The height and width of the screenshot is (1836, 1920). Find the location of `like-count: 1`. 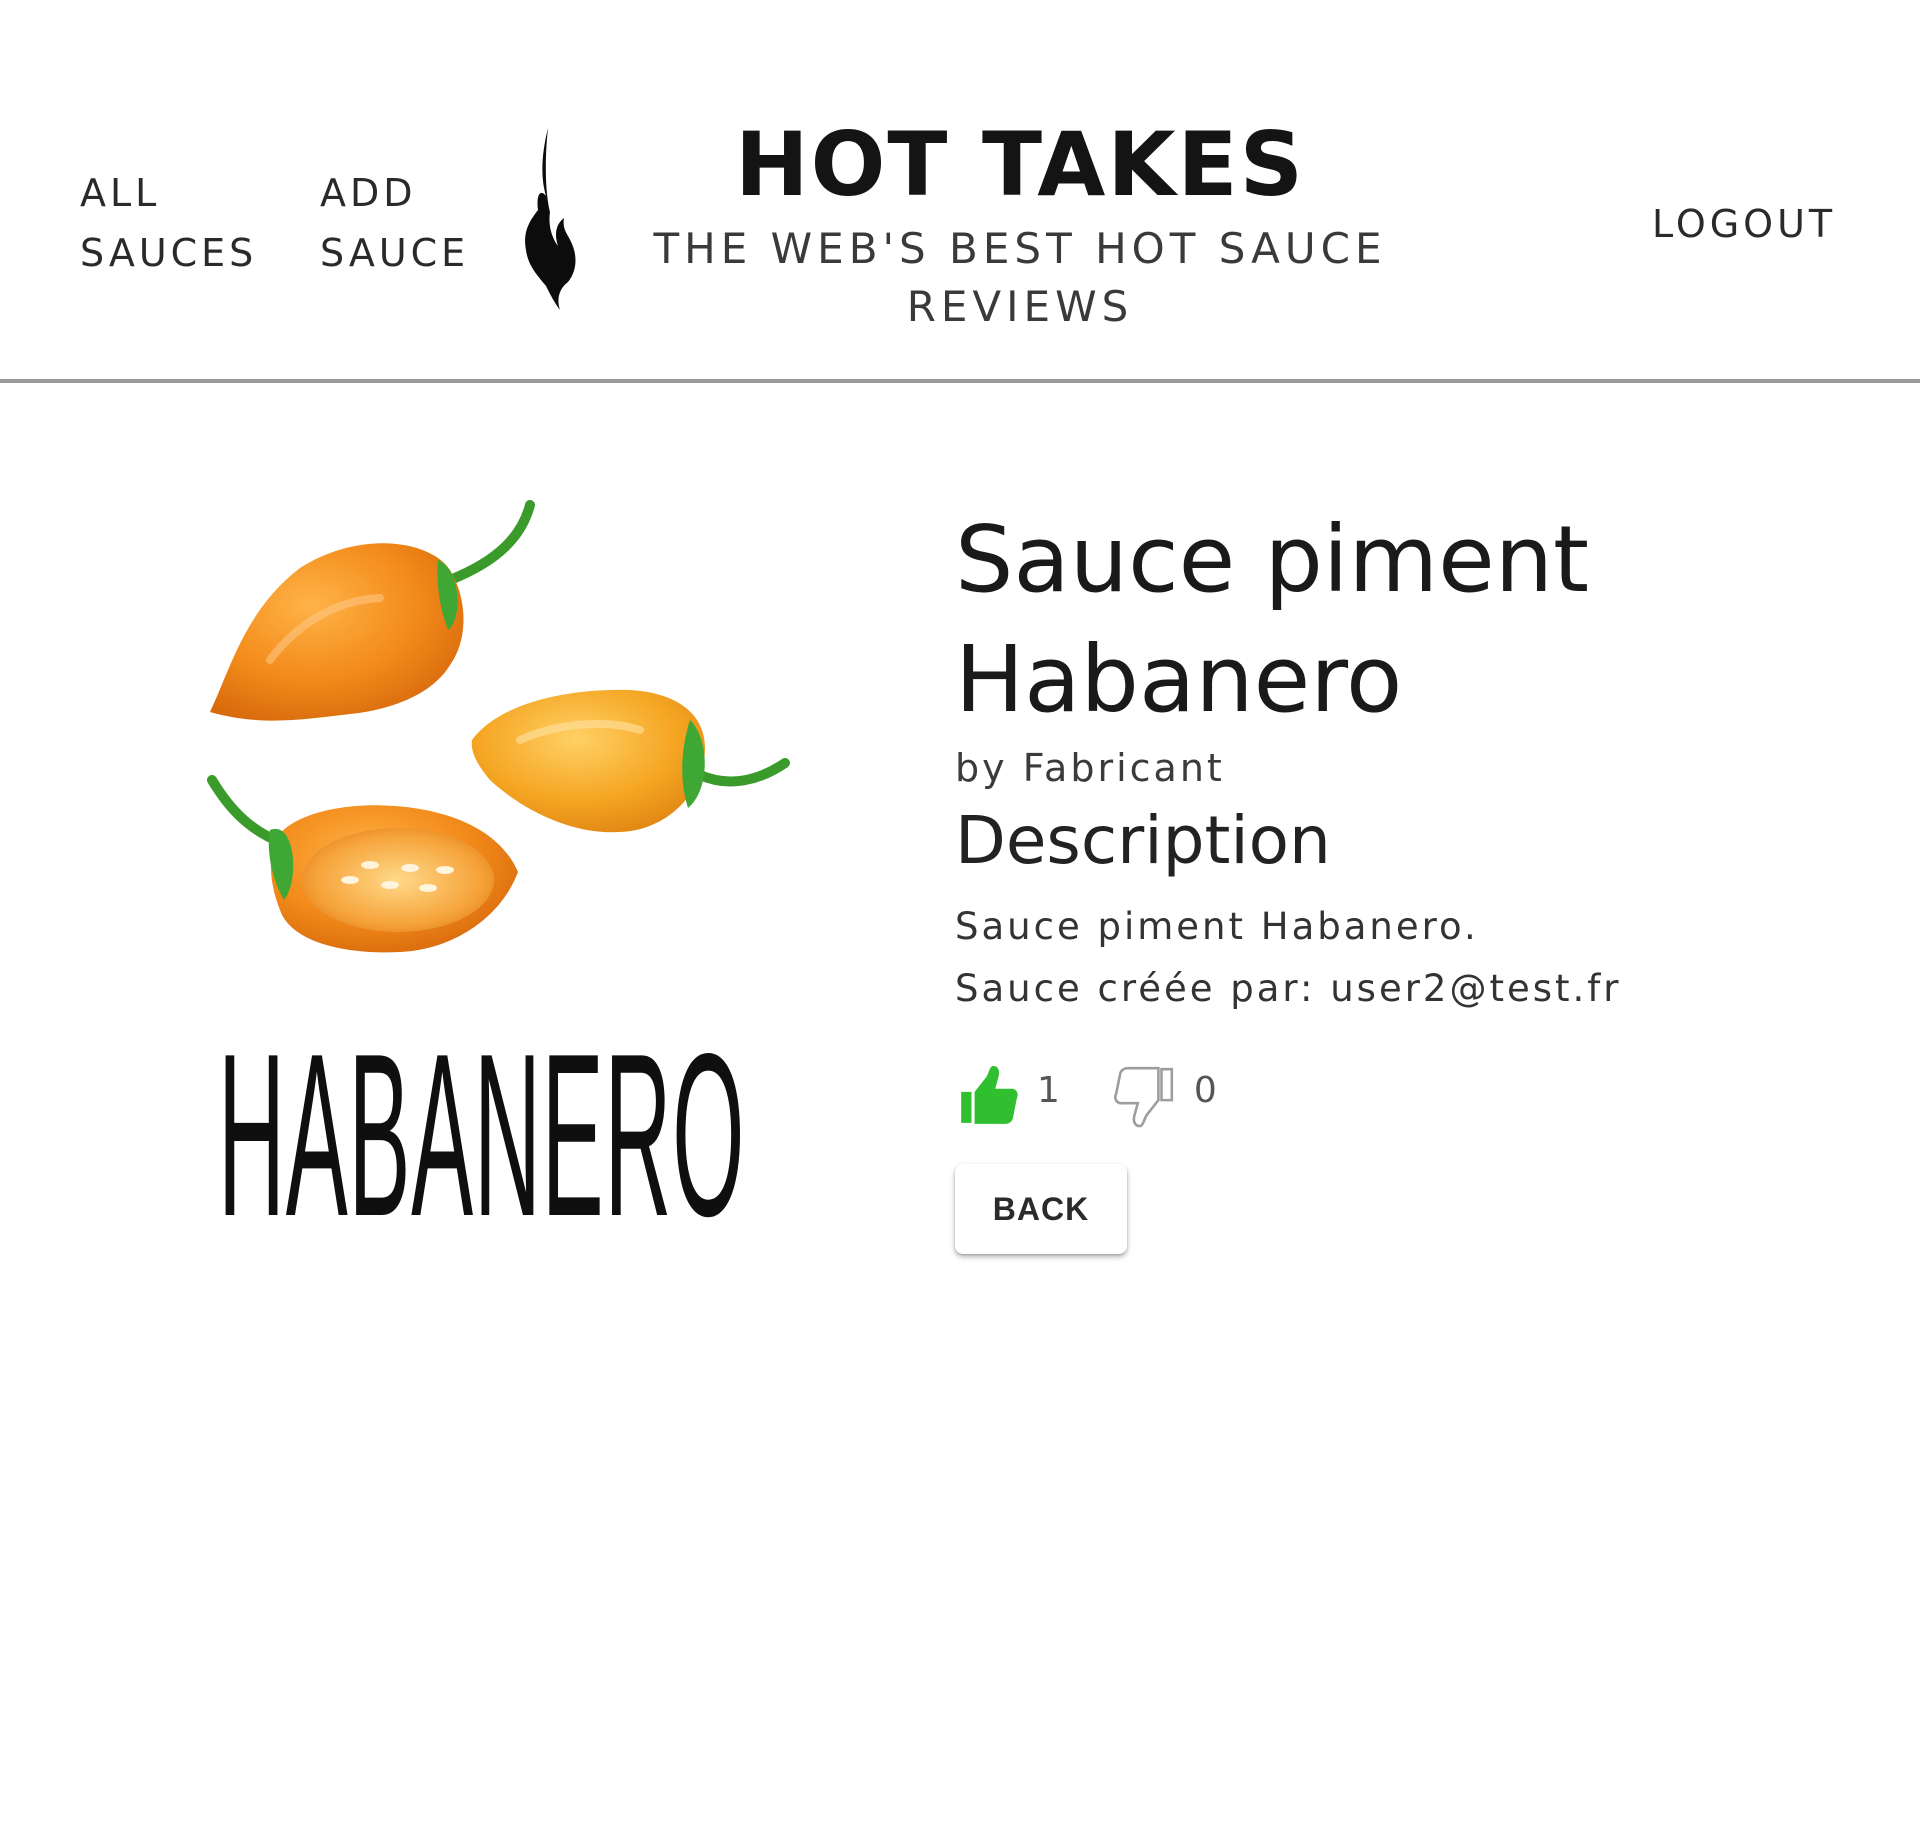

like-count: 1 is located at coordinates (1048, 1090).